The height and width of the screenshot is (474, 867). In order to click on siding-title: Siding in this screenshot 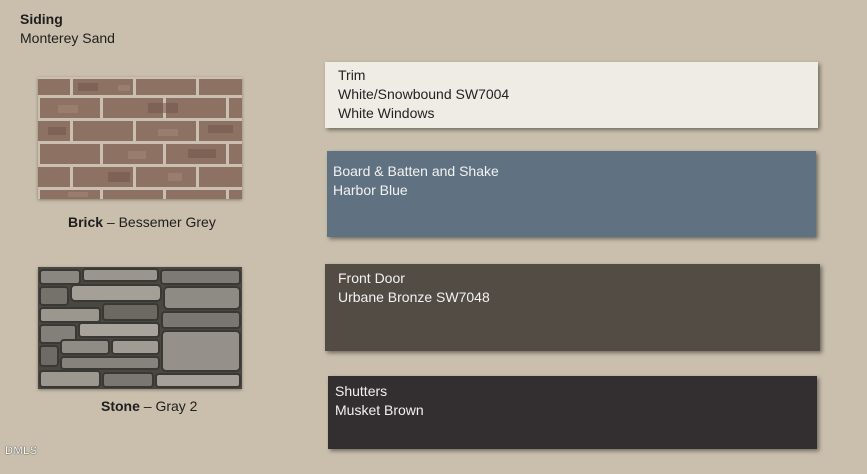, I will do `click(41, 19)`.